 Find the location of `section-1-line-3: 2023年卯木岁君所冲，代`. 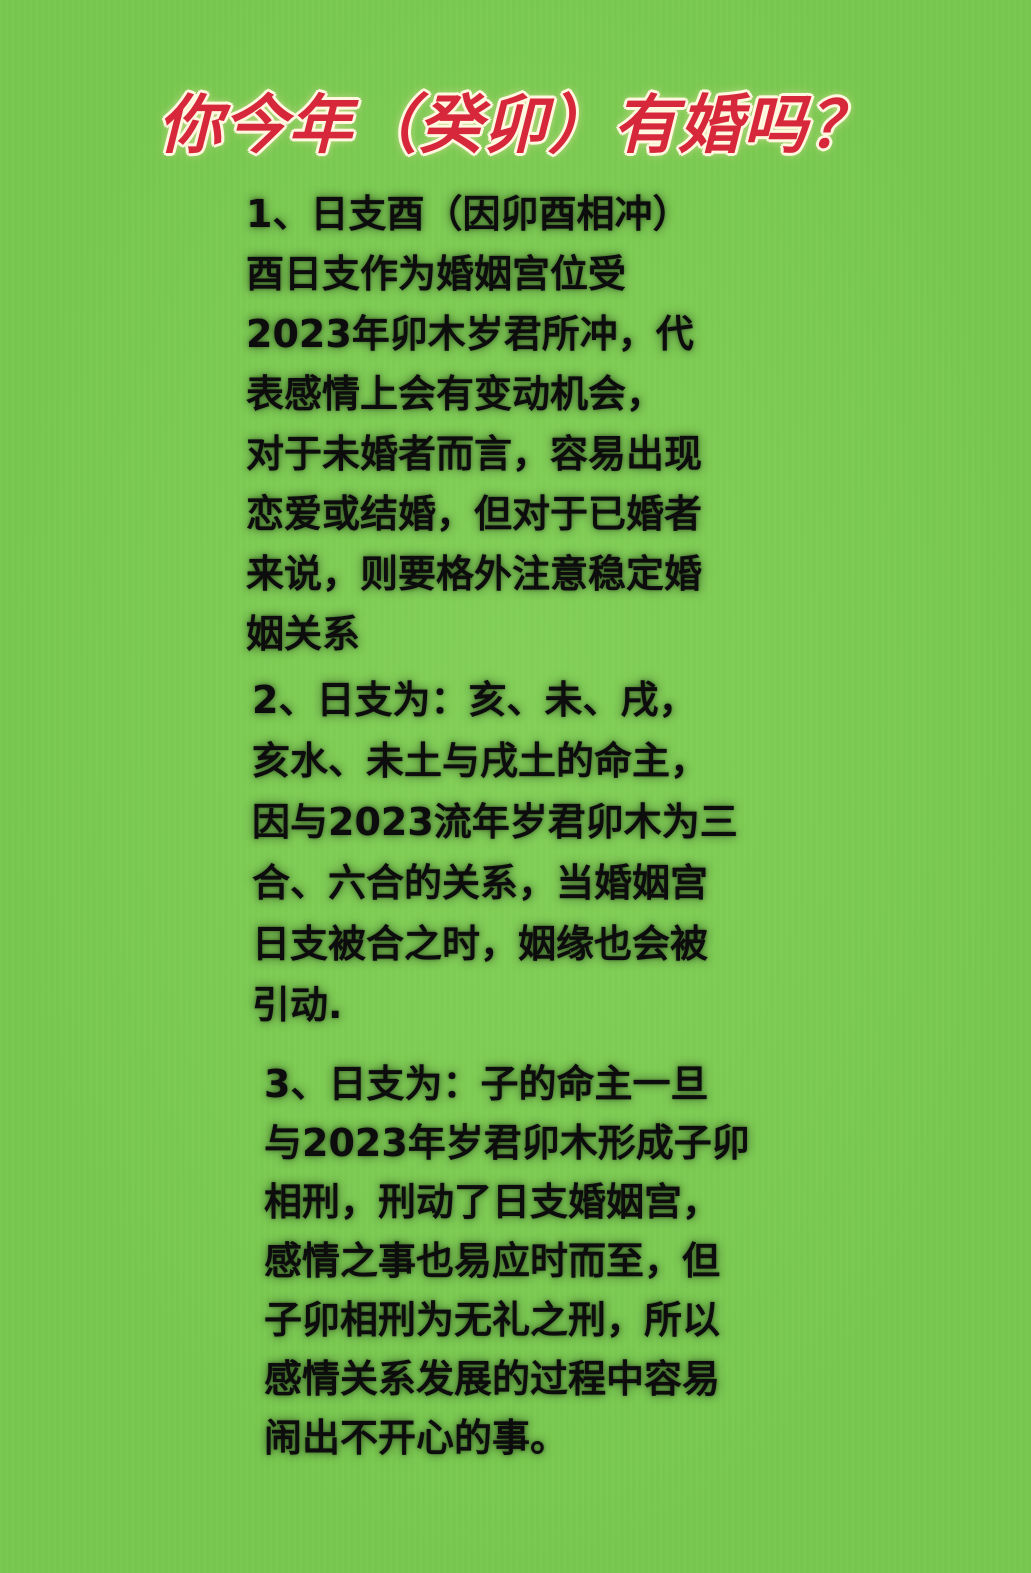

section-1-line-3: 2023年卯木岁君所冲，代 is located at coordinates (470, 334).